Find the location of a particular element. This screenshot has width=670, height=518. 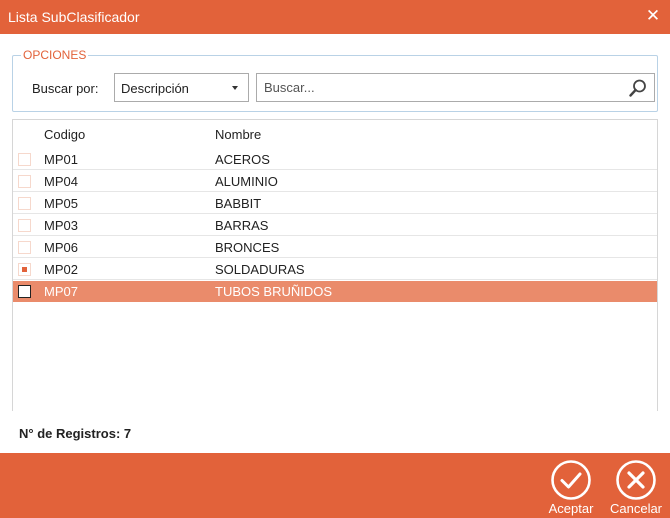

table-row: MP06 BRONCES is located at coordinates (335, 247).